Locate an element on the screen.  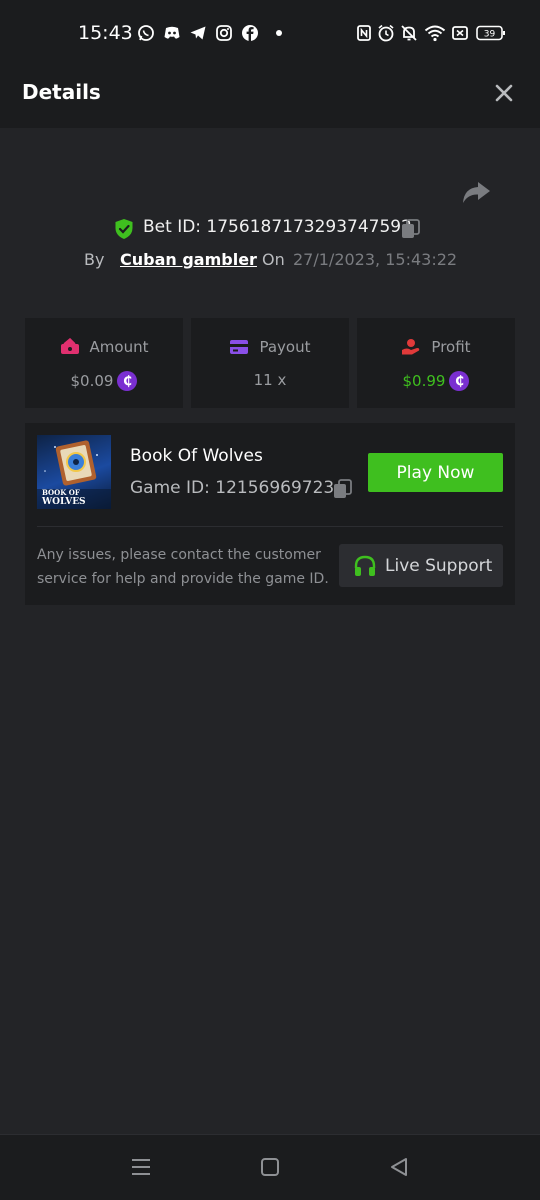
bet-date: 27/1/2023, 15:43:22 is located at coordinates (375, 259).